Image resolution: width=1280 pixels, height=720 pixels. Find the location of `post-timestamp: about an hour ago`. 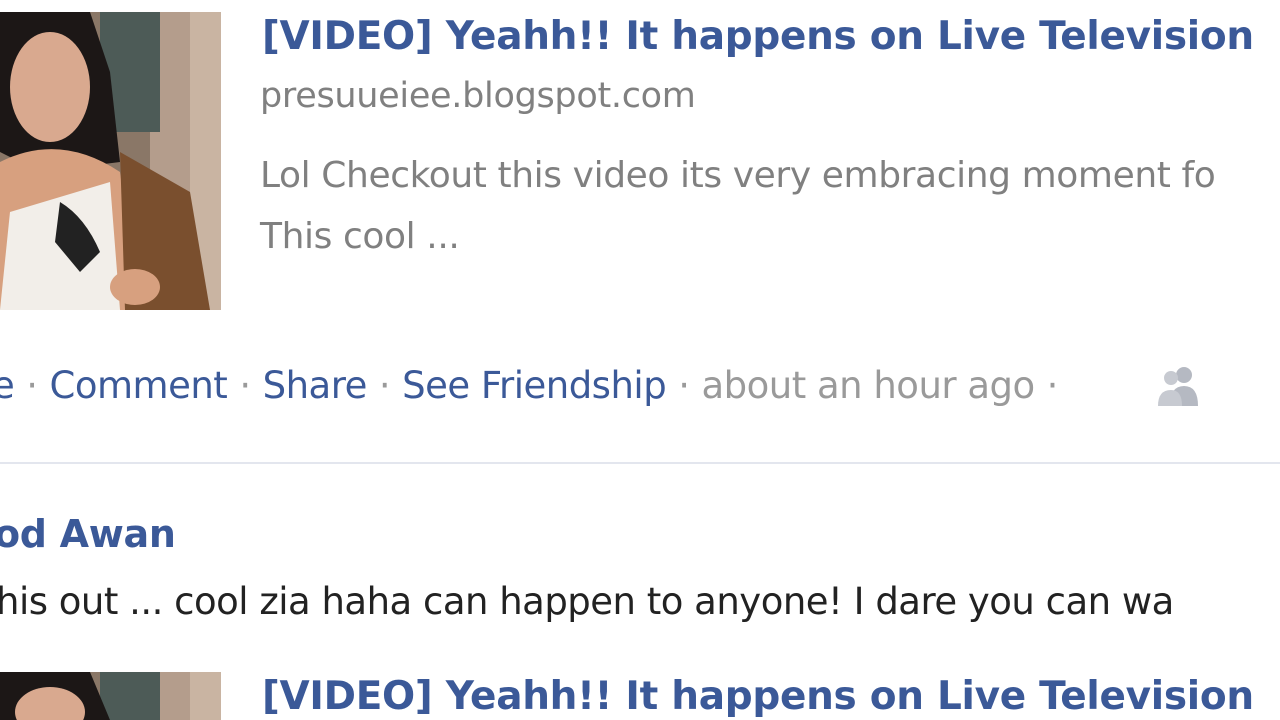

post-timestamp: about an hour ago is located at coordinates (868, 385).